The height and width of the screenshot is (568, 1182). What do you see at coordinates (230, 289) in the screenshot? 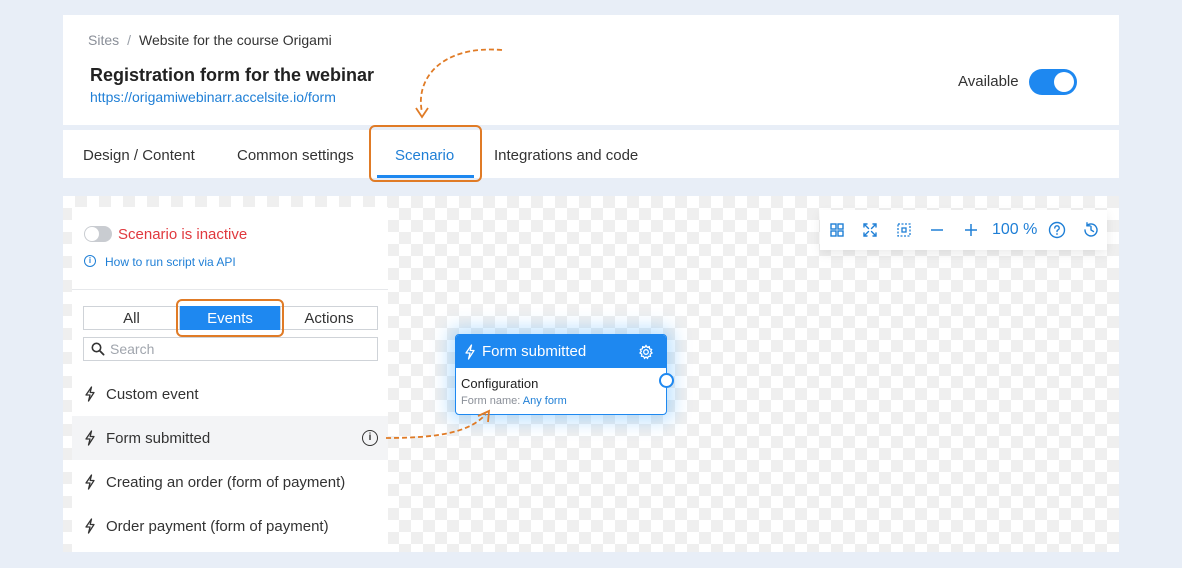
I see `divider` at bounding box center [230, 289].